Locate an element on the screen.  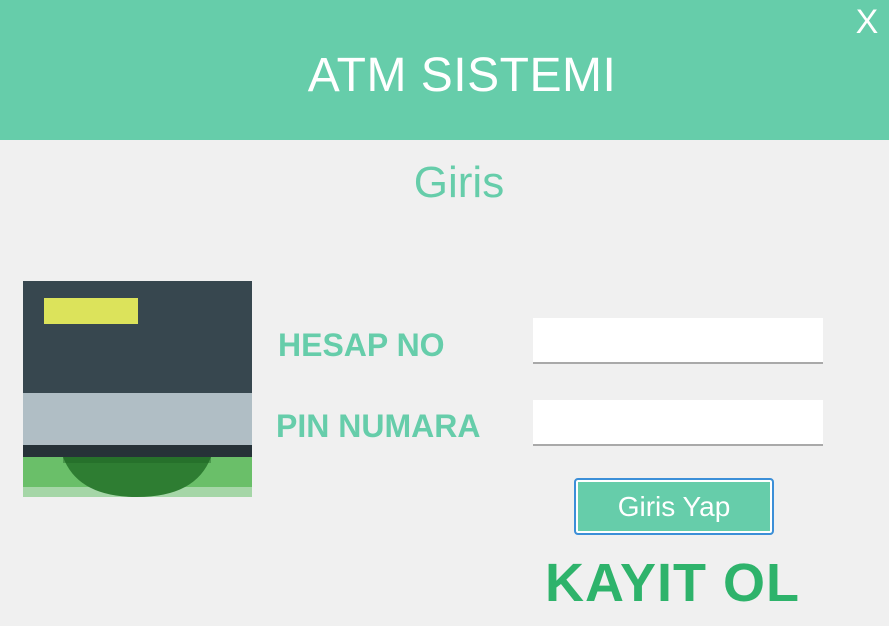
atm-cash-icon is located at coordinates (137, 389).